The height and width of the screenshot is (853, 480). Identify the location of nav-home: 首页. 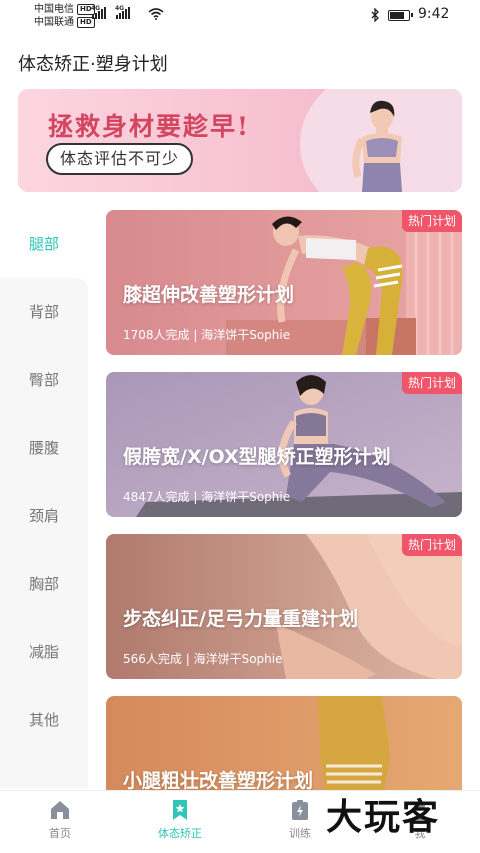
(60, 820).